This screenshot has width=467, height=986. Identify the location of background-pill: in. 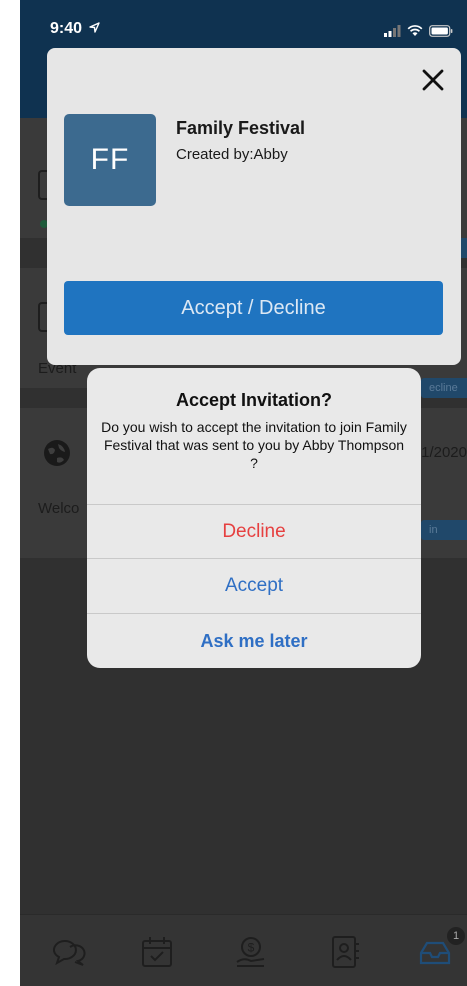
(444, 530).